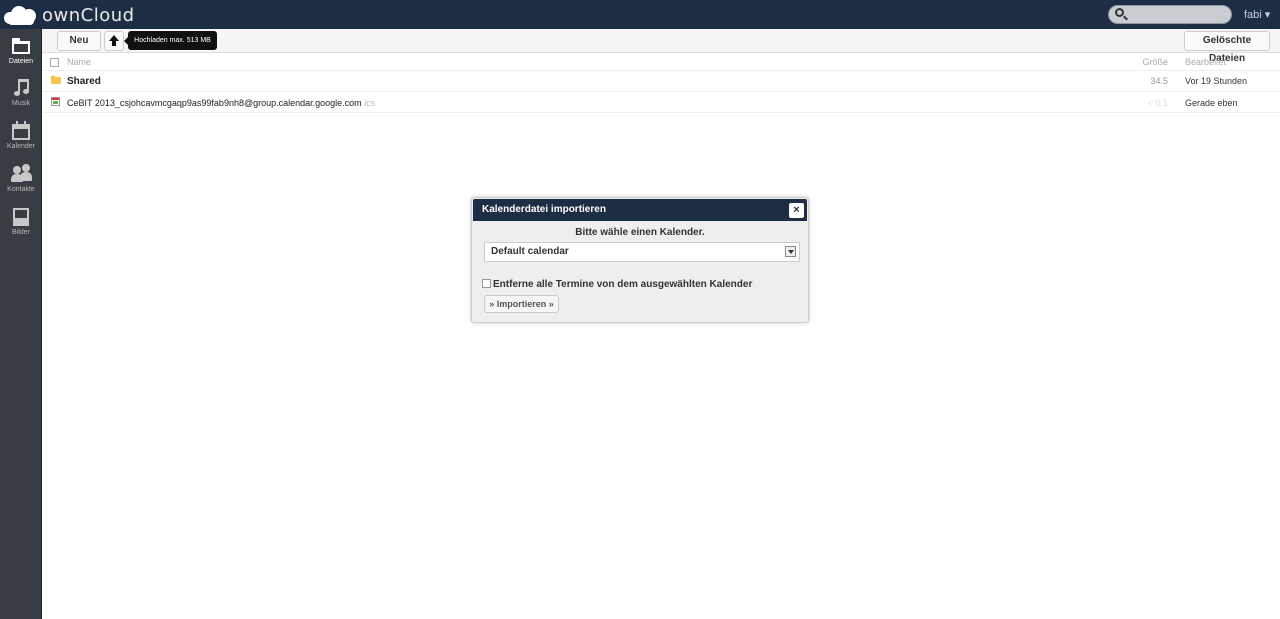  Describe the element at coordinates (1159, 81) in the screenshot. I see `file-size: 34.5` at that location.